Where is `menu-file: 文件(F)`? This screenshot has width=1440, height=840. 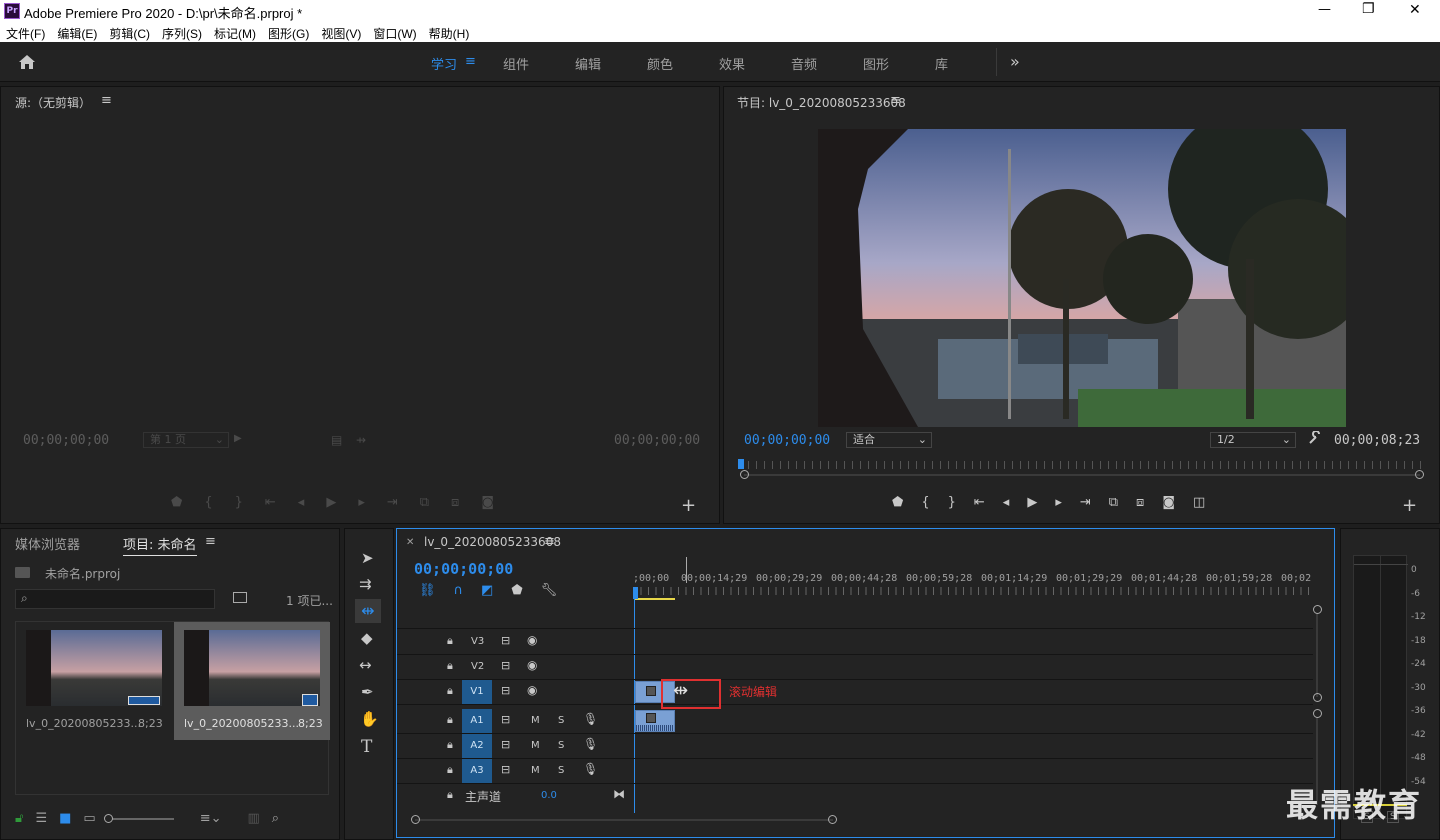
menu-file: 文件(F) is located at coordinates (25, 33).